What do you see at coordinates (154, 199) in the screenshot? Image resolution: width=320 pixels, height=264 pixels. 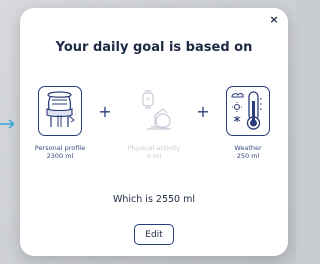 I see `result-text: Which is 2550 ml` at bounding box center [154, 199].